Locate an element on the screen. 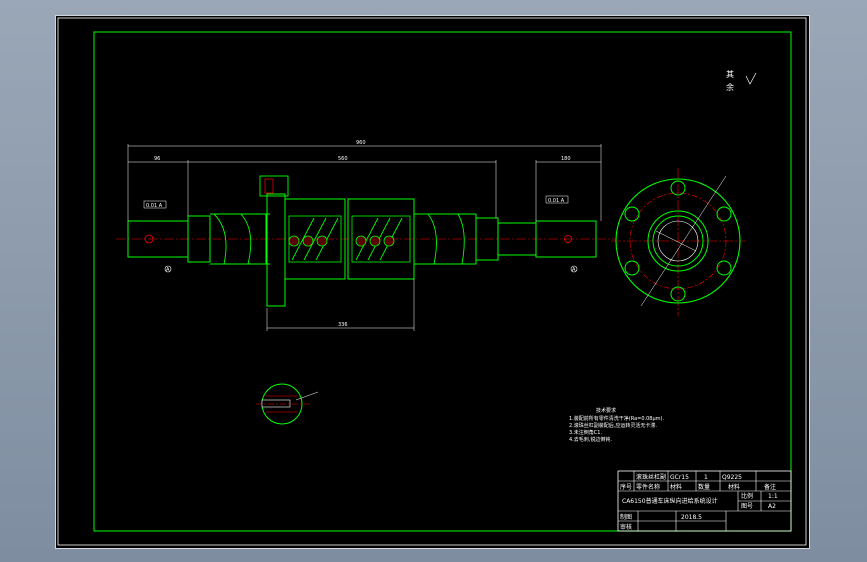 The width and height of the screenshot is (867, 562). tb-drawn-label: 制图 is located at coordinates (626, 517).